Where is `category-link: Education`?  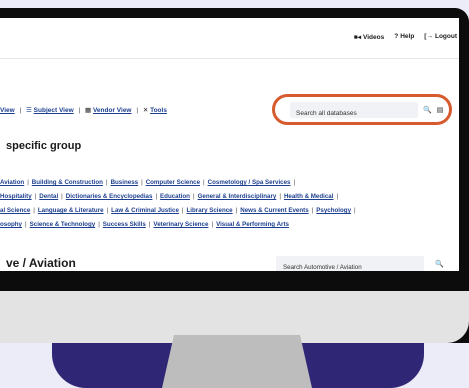
category-link: Education is located at coordinates (175, 196).